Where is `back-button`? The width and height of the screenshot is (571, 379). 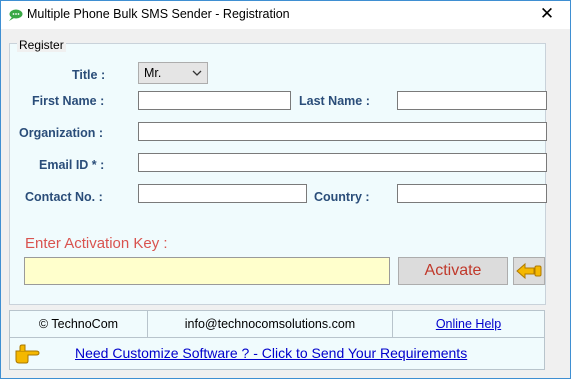
back-button is located at coordinates (529, 271).